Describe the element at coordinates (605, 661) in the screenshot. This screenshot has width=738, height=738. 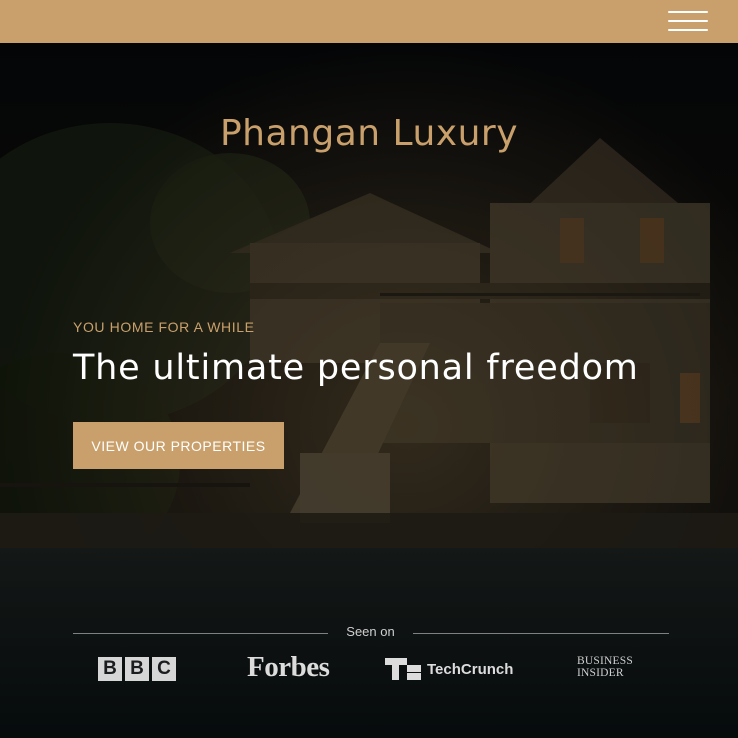
I see `business-insider-line1: BUSINESS` at that location.